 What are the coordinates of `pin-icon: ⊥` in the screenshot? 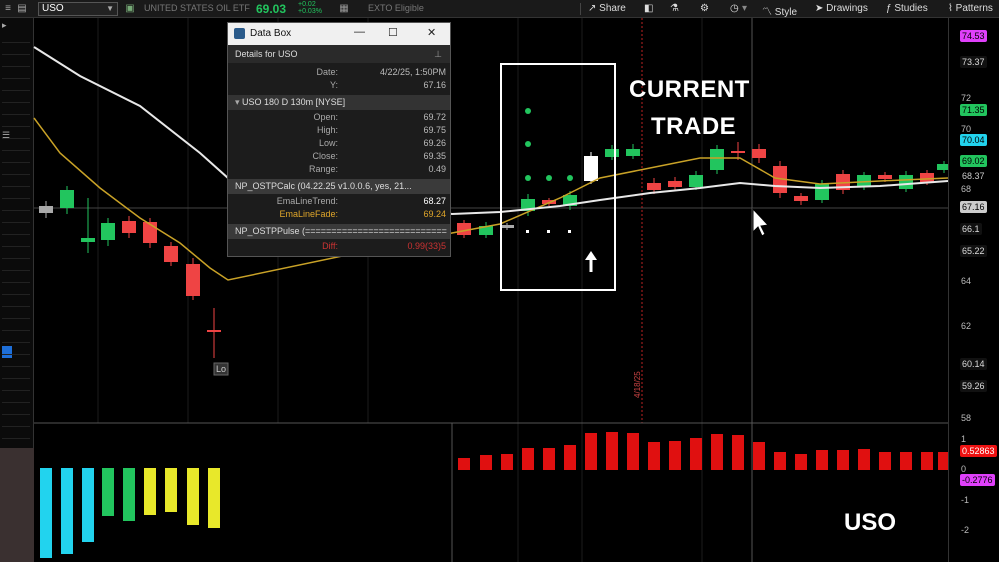 It's located at (438, 54).